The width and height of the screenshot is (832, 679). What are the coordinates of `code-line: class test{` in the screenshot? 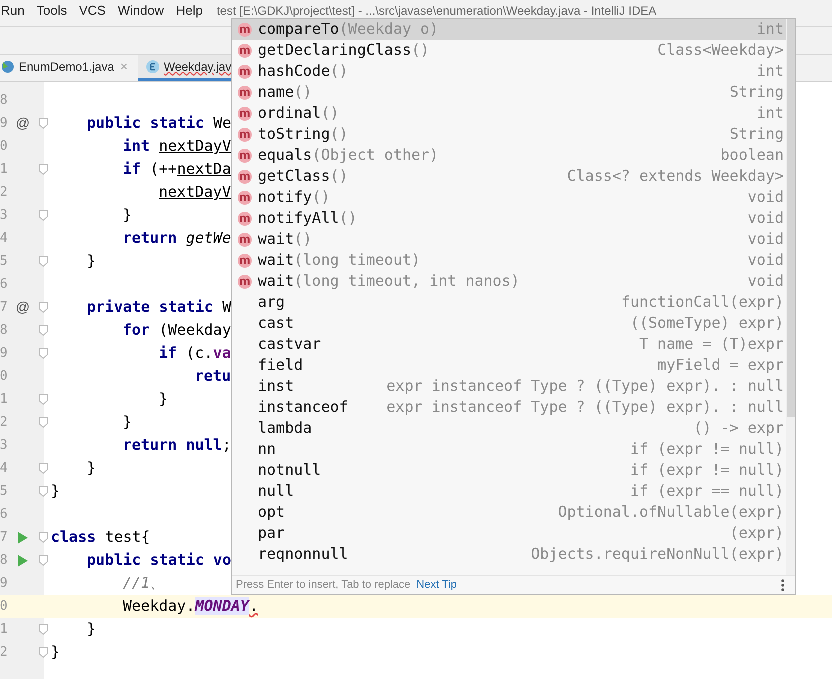 It's located at (100, 537).